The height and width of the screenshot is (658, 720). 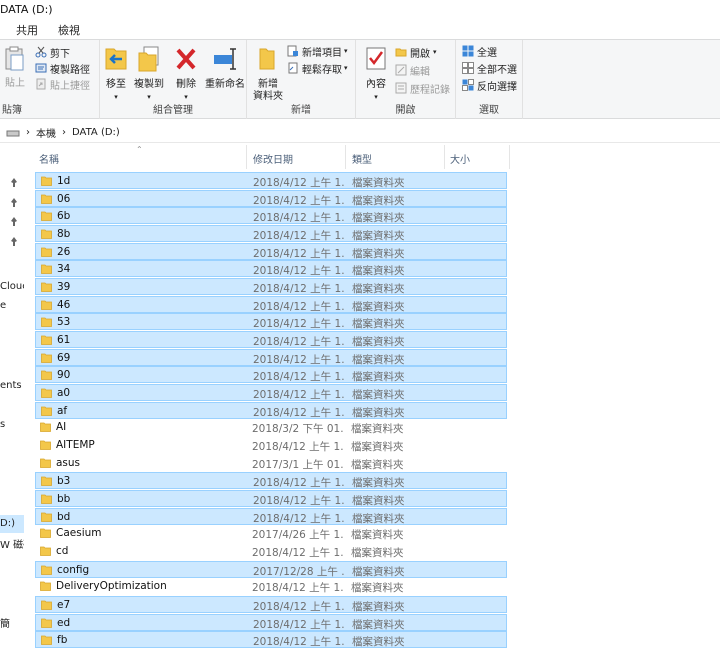 What do you see at coordinates (360, 131) in the screenshot?
I see `address-bar: › 本機 › DATA (D:)` at bounding box center [360, 131].